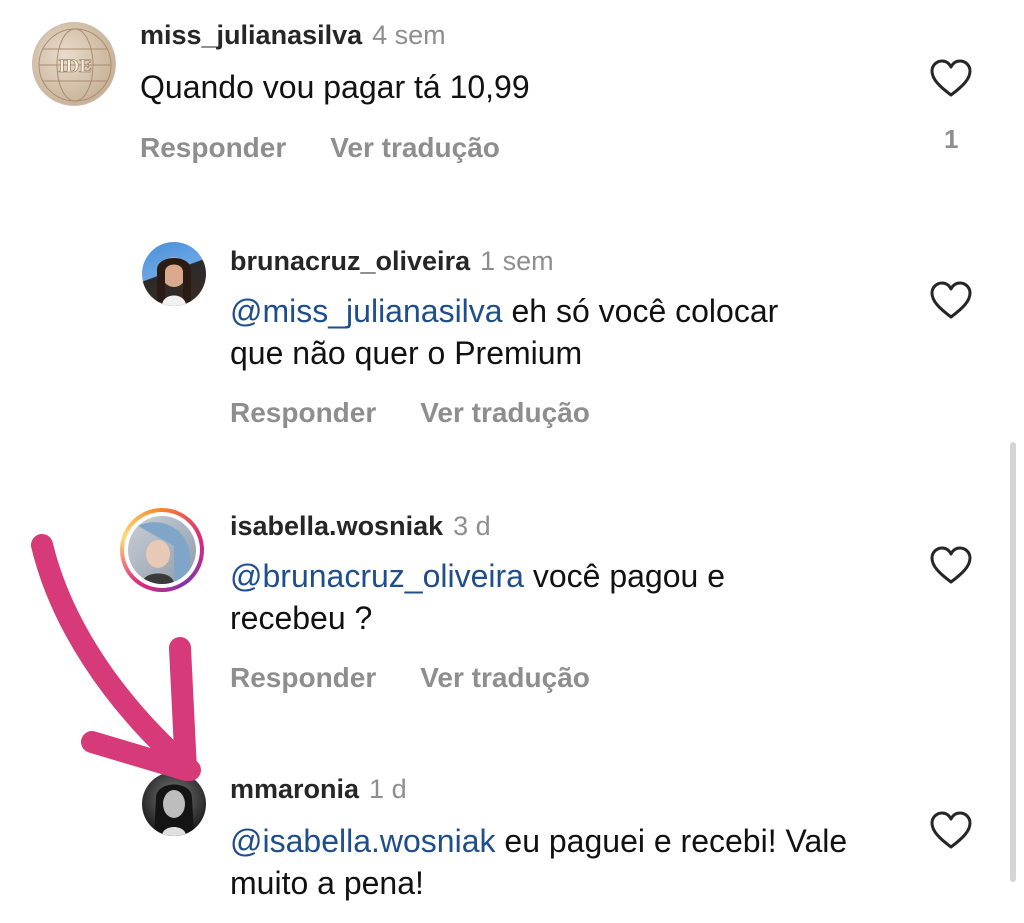 The image size is (1024, 923). I want to click on username: brunacruz_oliveira, so click(350, 261).